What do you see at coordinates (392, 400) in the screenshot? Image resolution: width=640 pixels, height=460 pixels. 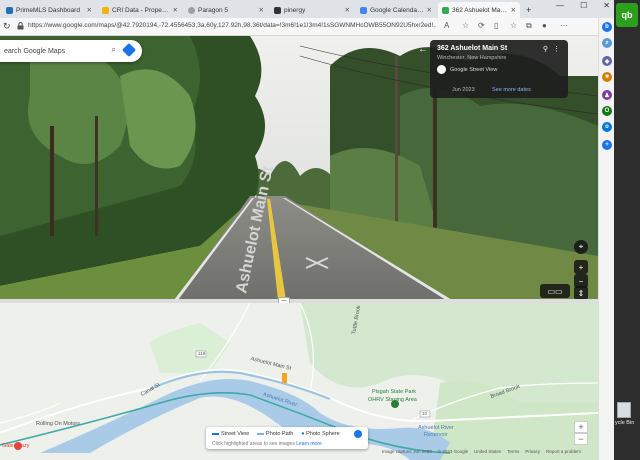 I see `ohrv-label: OHRV Staging Area` at bounding box center [392, 400].